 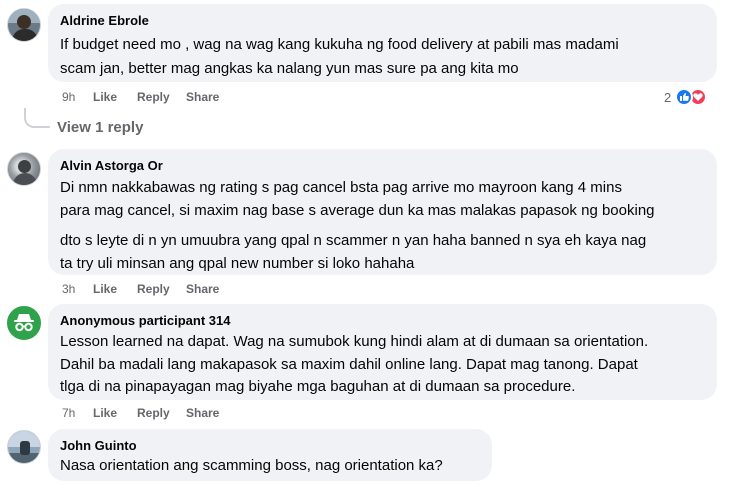 I want to click on like-reaction-icon, so click(x=684, y=97).